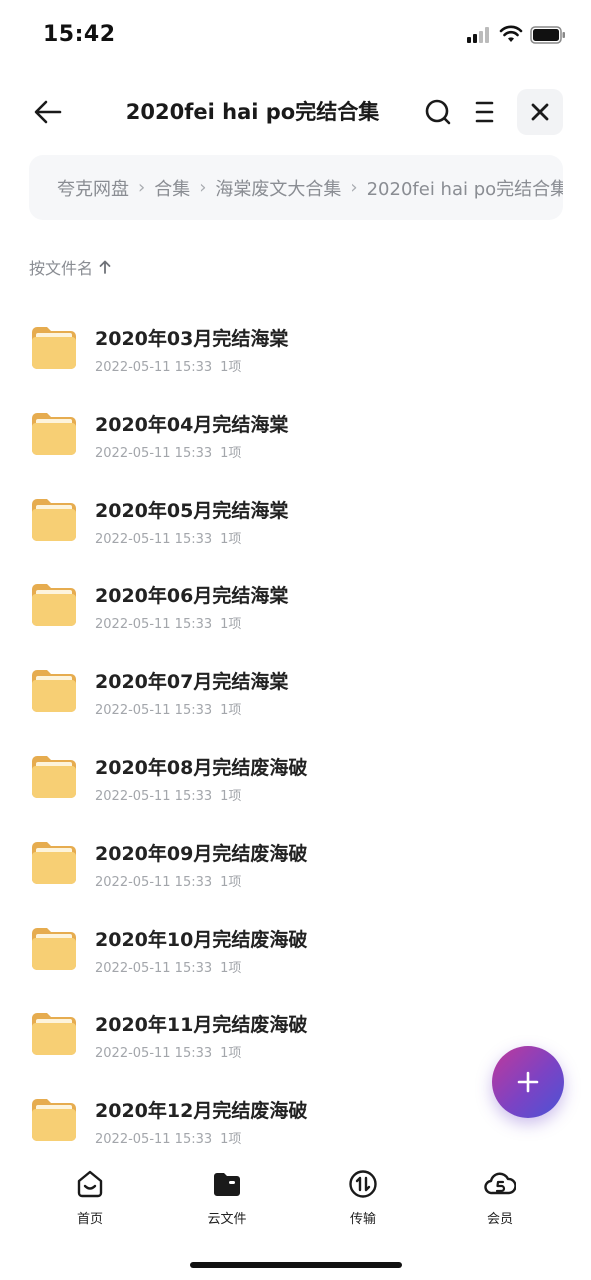 The image size is (591, 1280). Describe the element at coordinates (278, 188) in the screenshot. I see `breadcrumb-item-haitang: 海棠废文大合集` at that location.